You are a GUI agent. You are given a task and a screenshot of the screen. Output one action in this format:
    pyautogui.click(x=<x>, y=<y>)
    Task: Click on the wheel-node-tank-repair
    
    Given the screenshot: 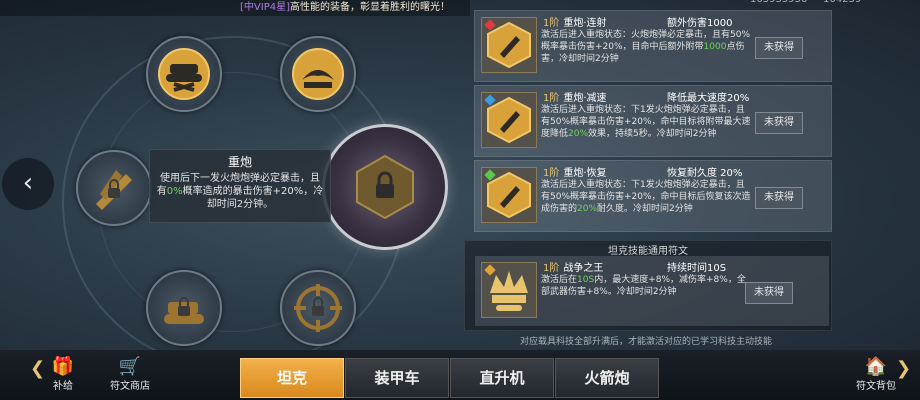 What is the action you would take?
    pyautogui.click(x=184, y=74)
    